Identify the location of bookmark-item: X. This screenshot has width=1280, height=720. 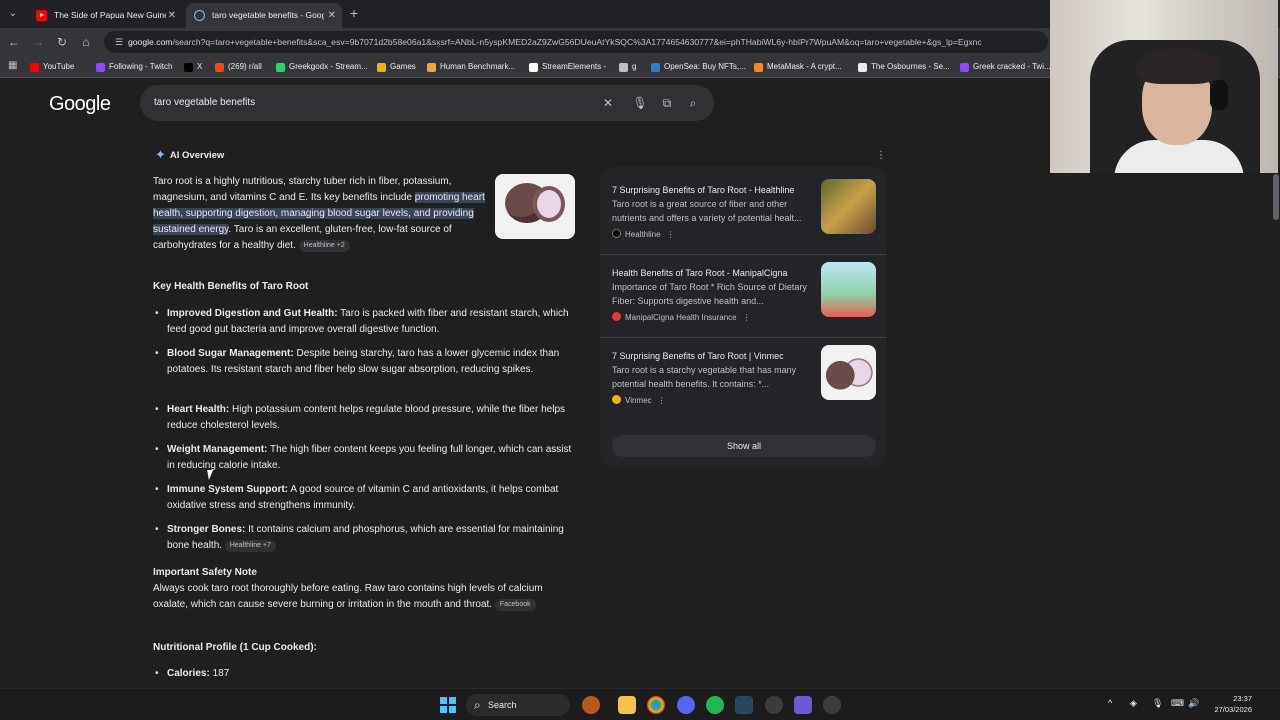
(193, 67).